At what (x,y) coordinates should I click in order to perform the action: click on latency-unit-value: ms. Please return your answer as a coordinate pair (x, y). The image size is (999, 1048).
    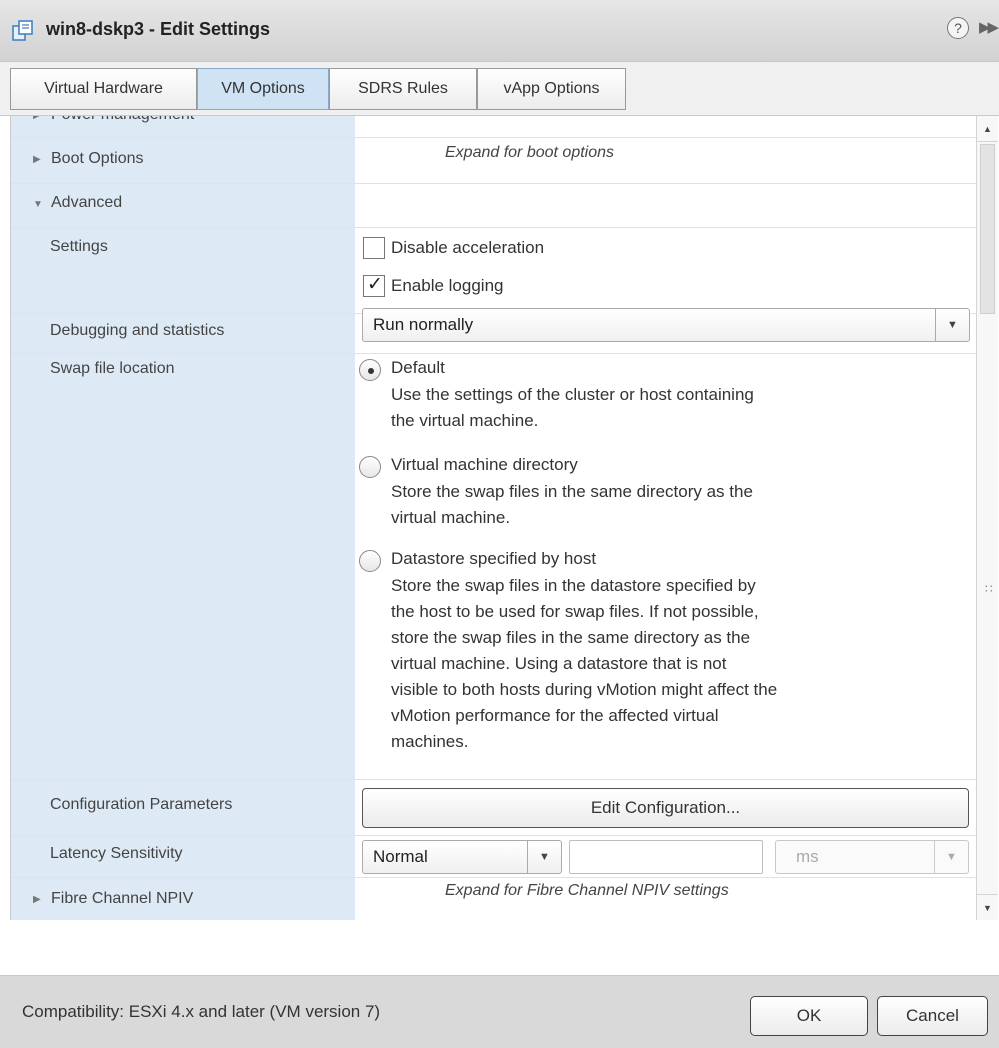
    Looking at the image, I should click on (807, 856).